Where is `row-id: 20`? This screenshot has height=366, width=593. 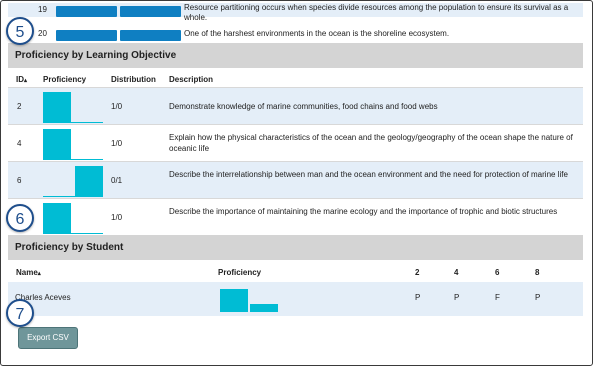 row-id: 20 is located at coordinates (42, 33).